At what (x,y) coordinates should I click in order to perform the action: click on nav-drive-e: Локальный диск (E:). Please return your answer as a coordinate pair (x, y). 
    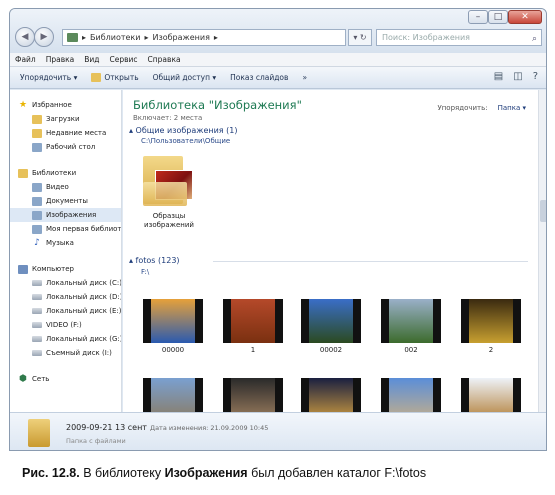
    Looking at the image, I should click on (65, 311).